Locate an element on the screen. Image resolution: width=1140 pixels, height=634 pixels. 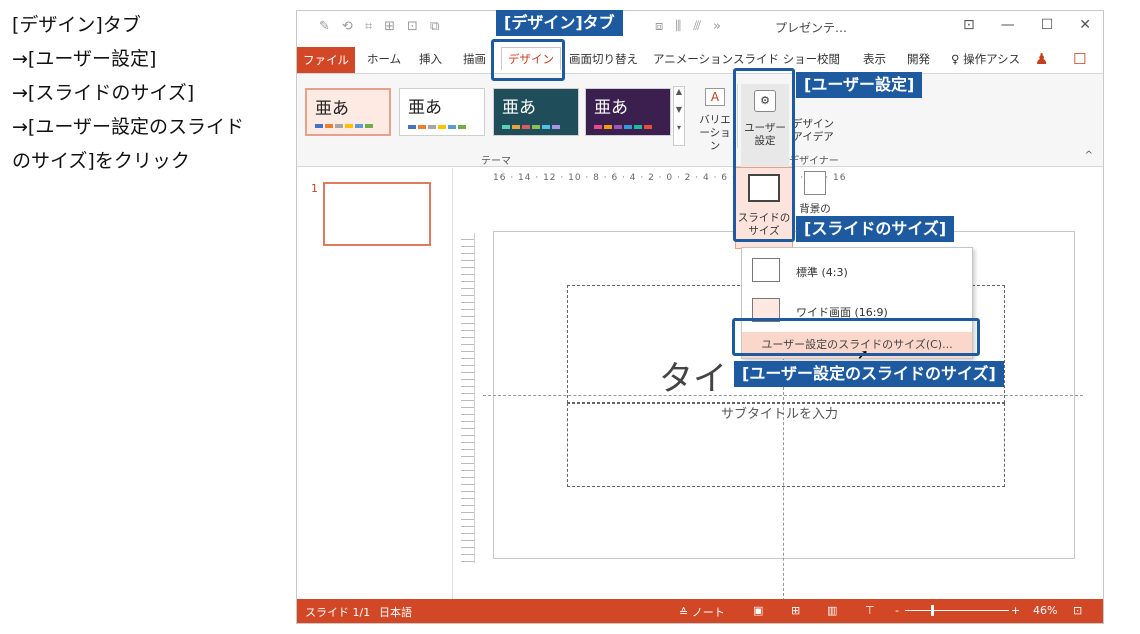
theme-office-2: 亜あ is located at coordinates (442, 112).